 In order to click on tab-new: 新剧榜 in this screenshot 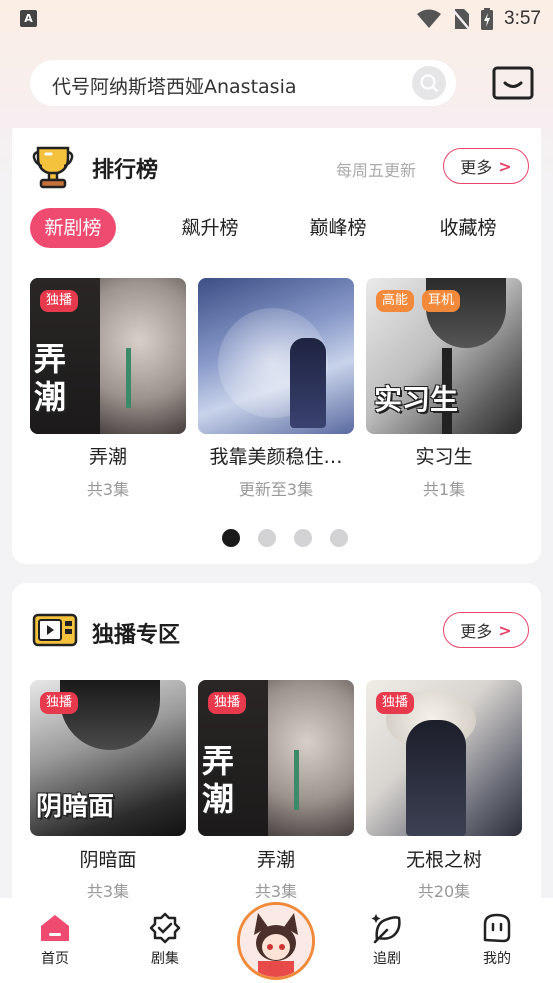, I will do `click(73, 228)`.